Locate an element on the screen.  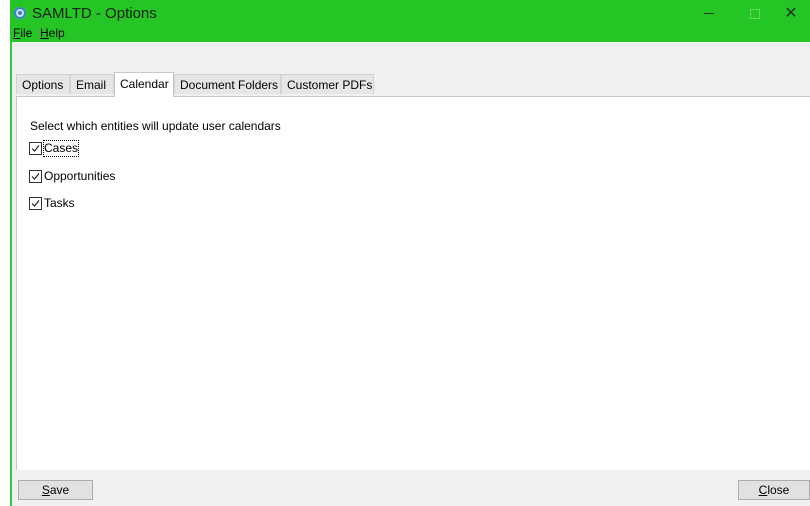
menu-help-label: elp is located at coordinates (56, 33).